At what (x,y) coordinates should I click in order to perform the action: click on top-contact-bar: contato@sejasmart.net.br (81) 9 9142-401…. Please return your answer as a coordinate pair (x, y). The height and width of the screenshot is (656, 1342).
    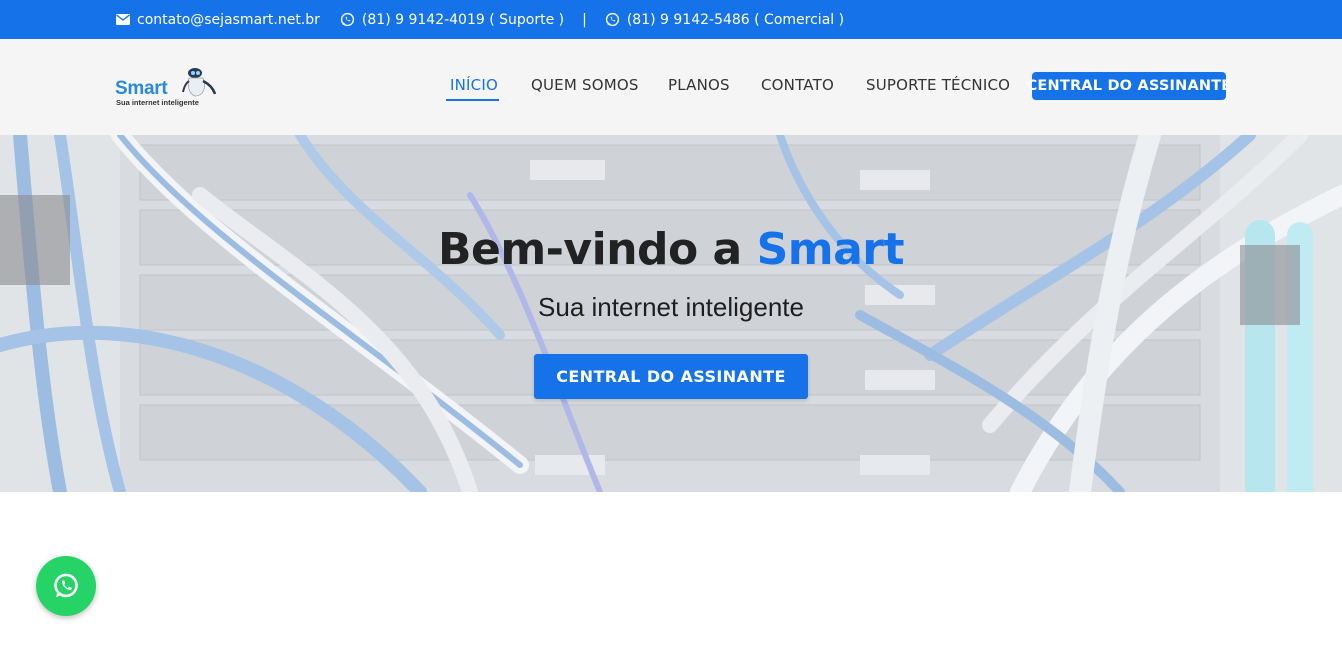
    Looking at the image, I should click on (671, 19).